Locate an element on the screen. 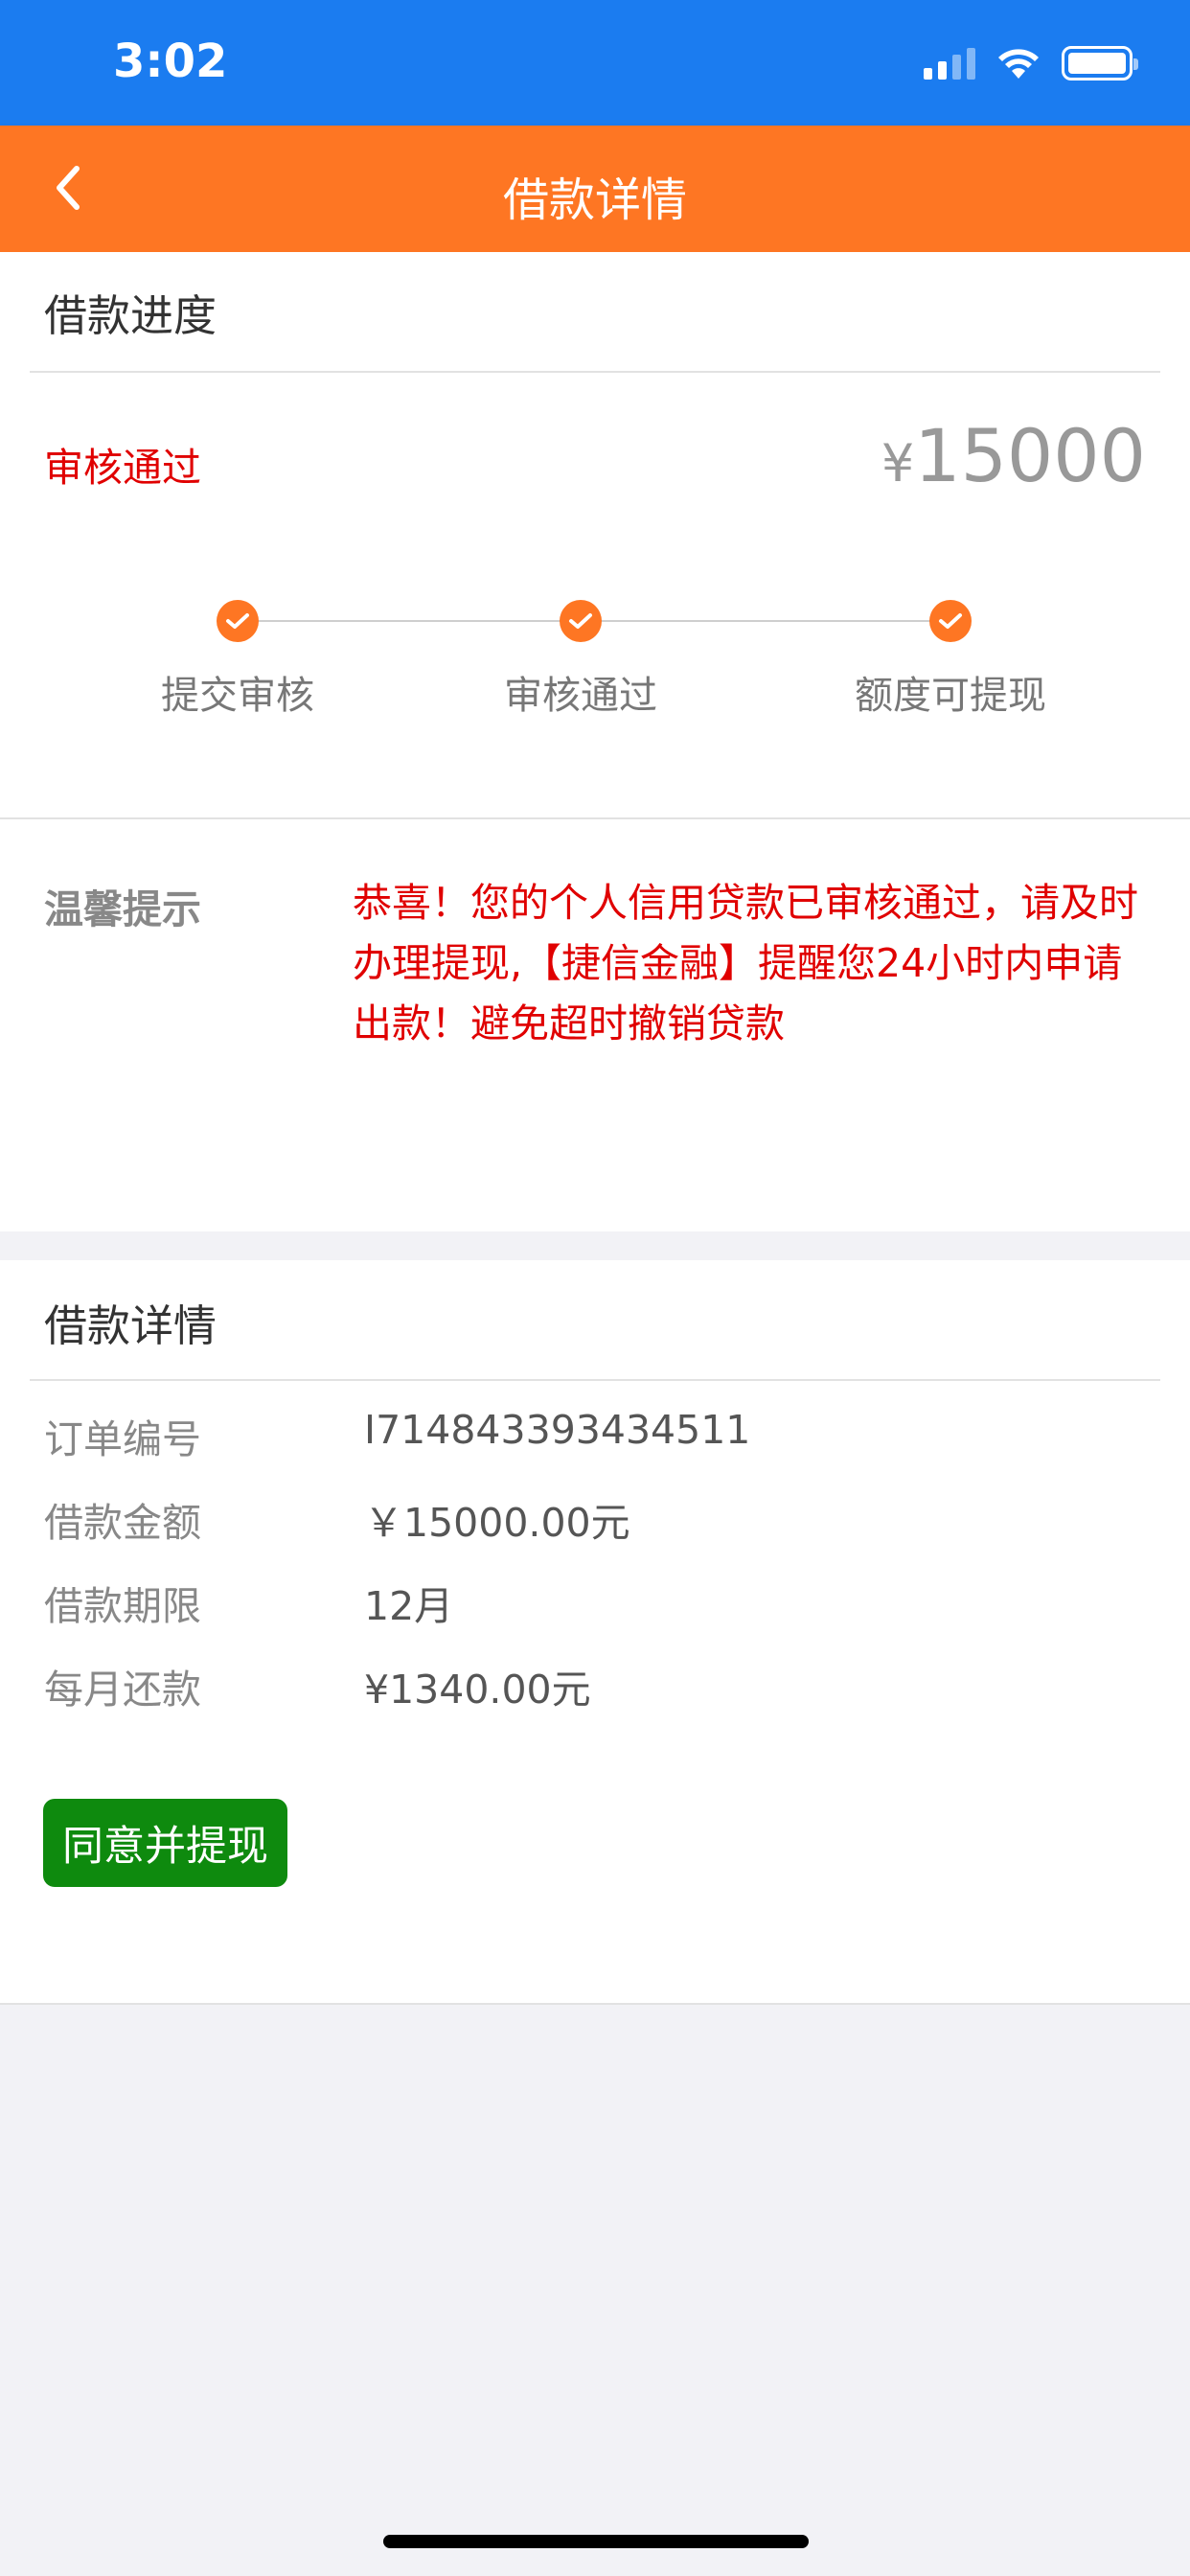 The width and height of the screenshot is (1190, 2576). loan-amount-label: 借款金额 is located at coordinates (123, 1523).